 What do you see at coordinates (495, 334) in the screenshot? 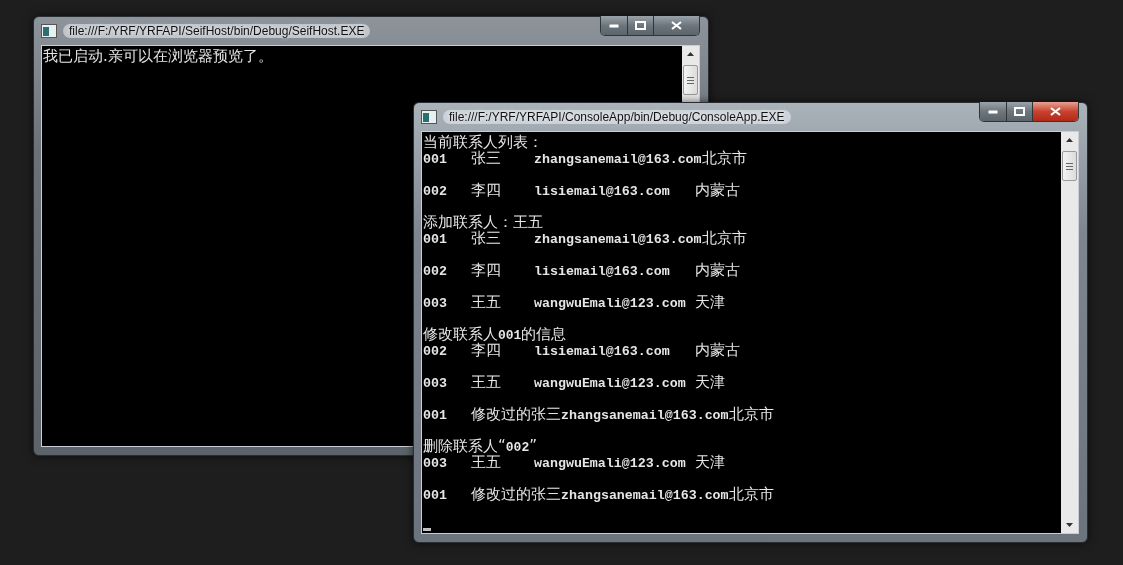
I see `console-line: 修改联系人001的信息` at bounding box center [495, 334].